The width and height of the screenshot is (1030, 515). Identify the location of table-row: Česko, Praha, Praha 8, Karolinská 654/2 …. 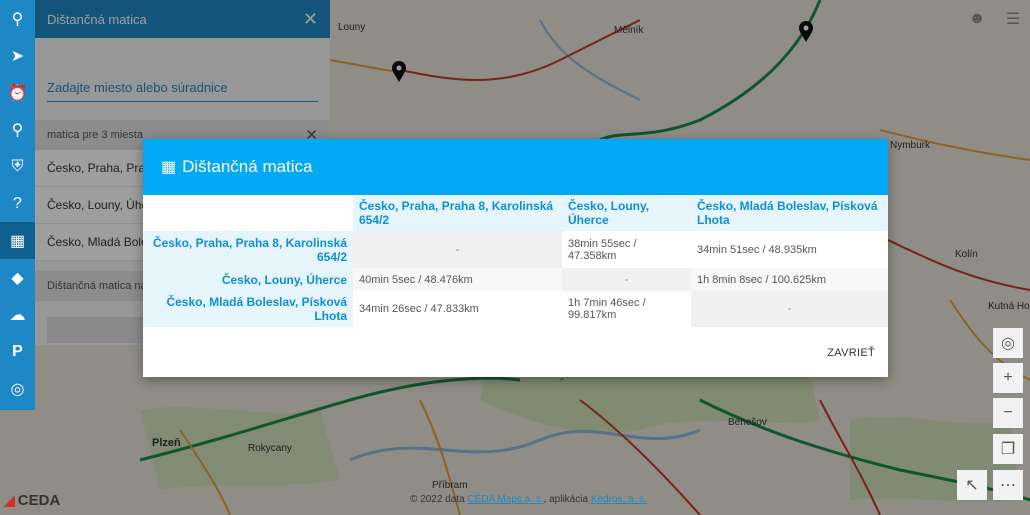
(515, 249).